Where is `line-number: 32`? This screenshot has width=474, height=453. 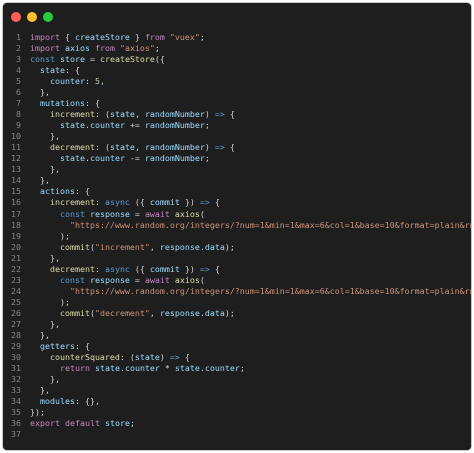 line-number: 32 is located at coordinates (16, 378).